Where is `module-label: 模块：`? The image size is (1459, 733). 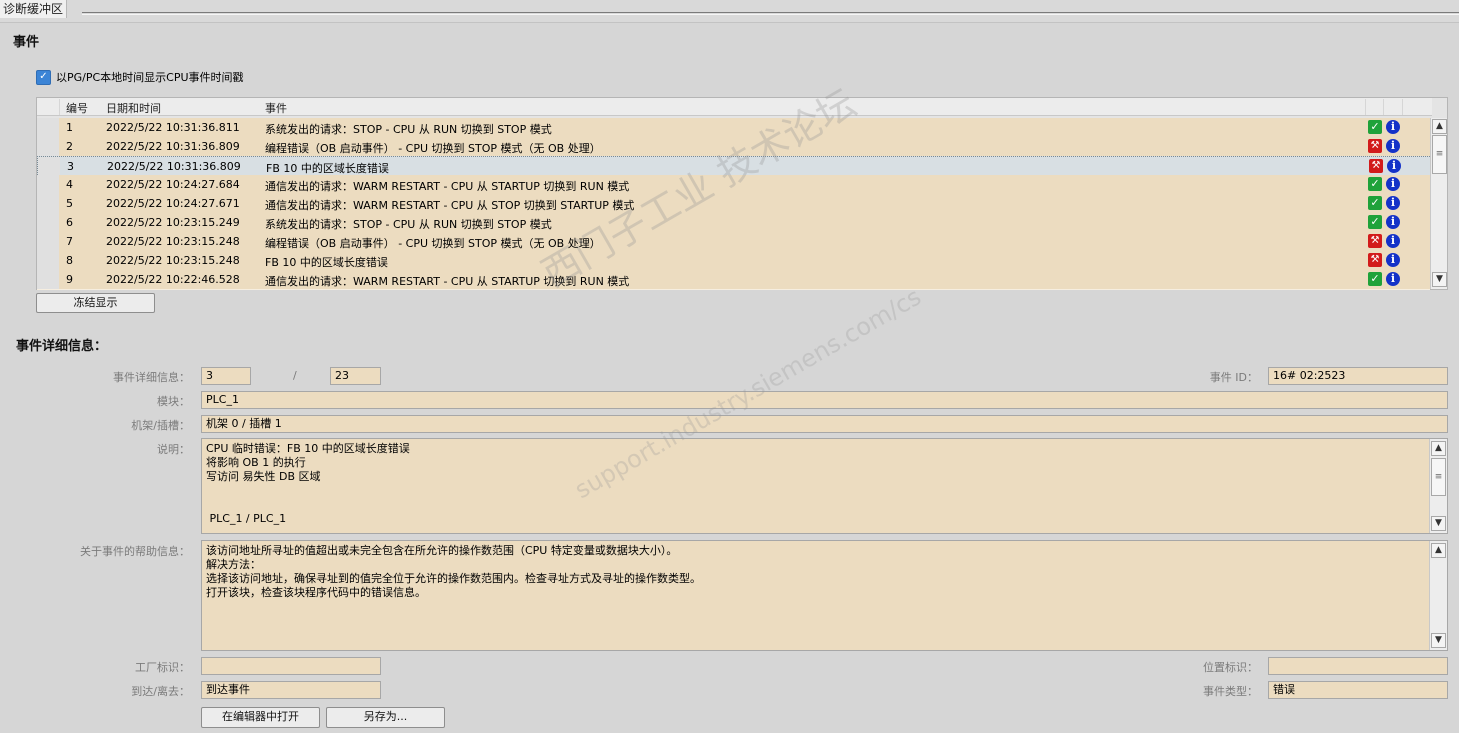 module-label: 模块： is located at coordinates (173, 401).